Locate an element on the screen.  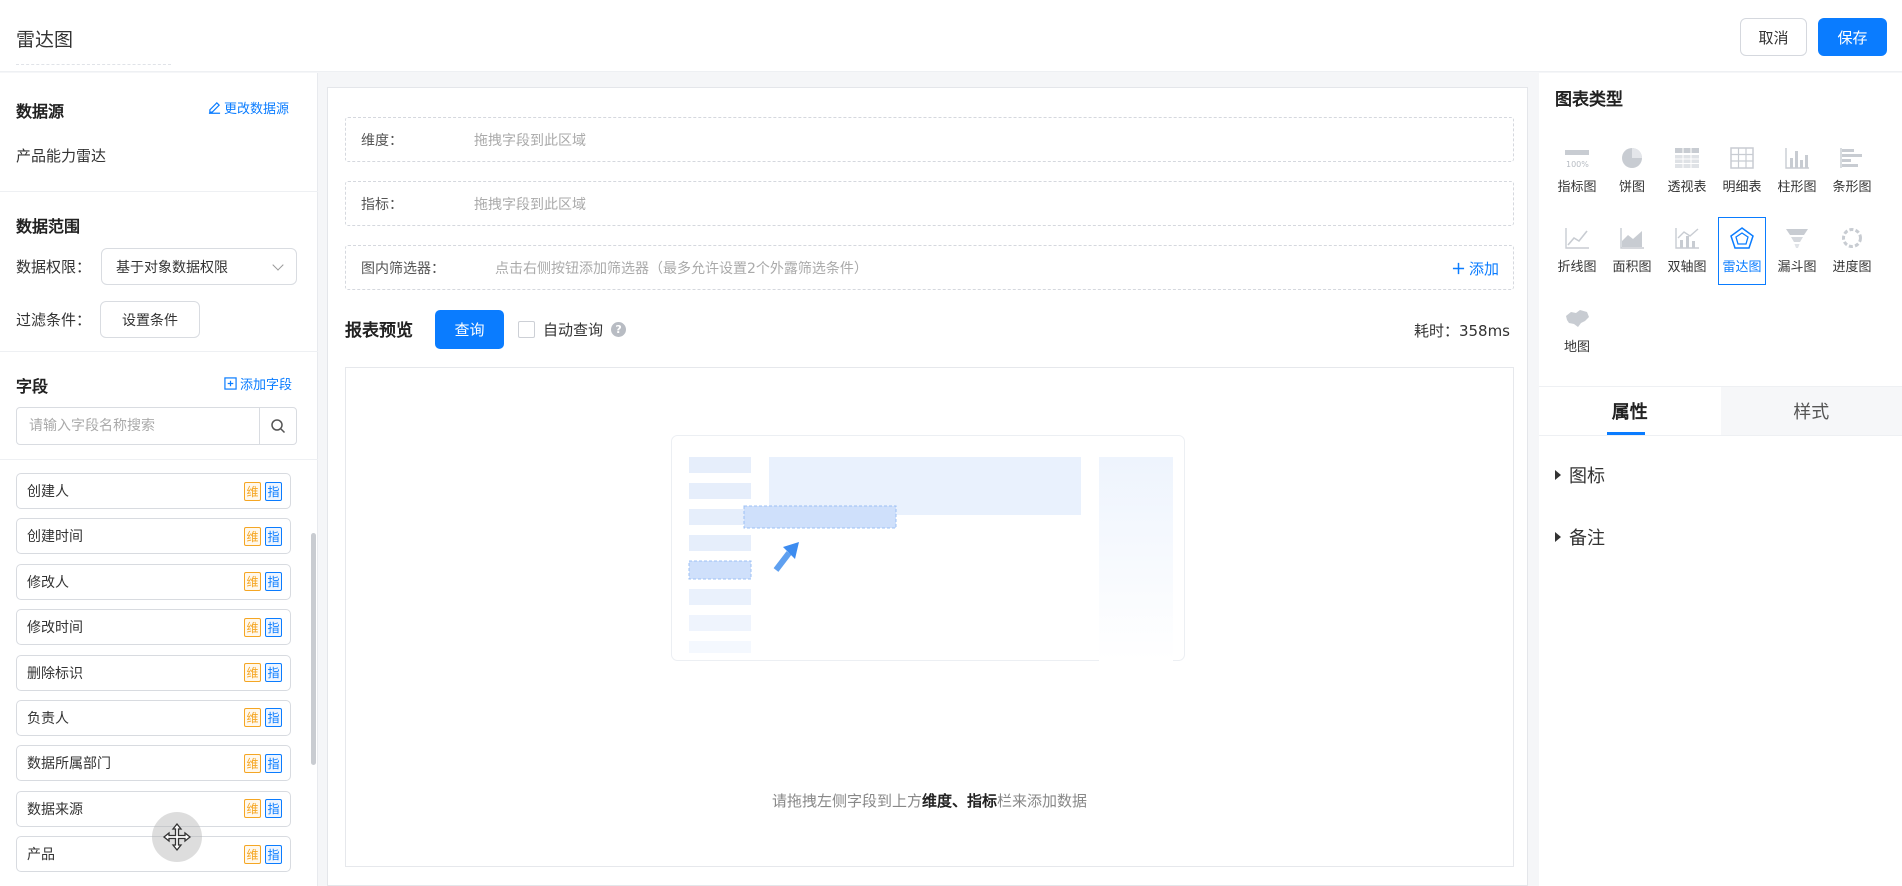
inner-filter-label: 图内筛选器： is located at coordinates (403, 268).